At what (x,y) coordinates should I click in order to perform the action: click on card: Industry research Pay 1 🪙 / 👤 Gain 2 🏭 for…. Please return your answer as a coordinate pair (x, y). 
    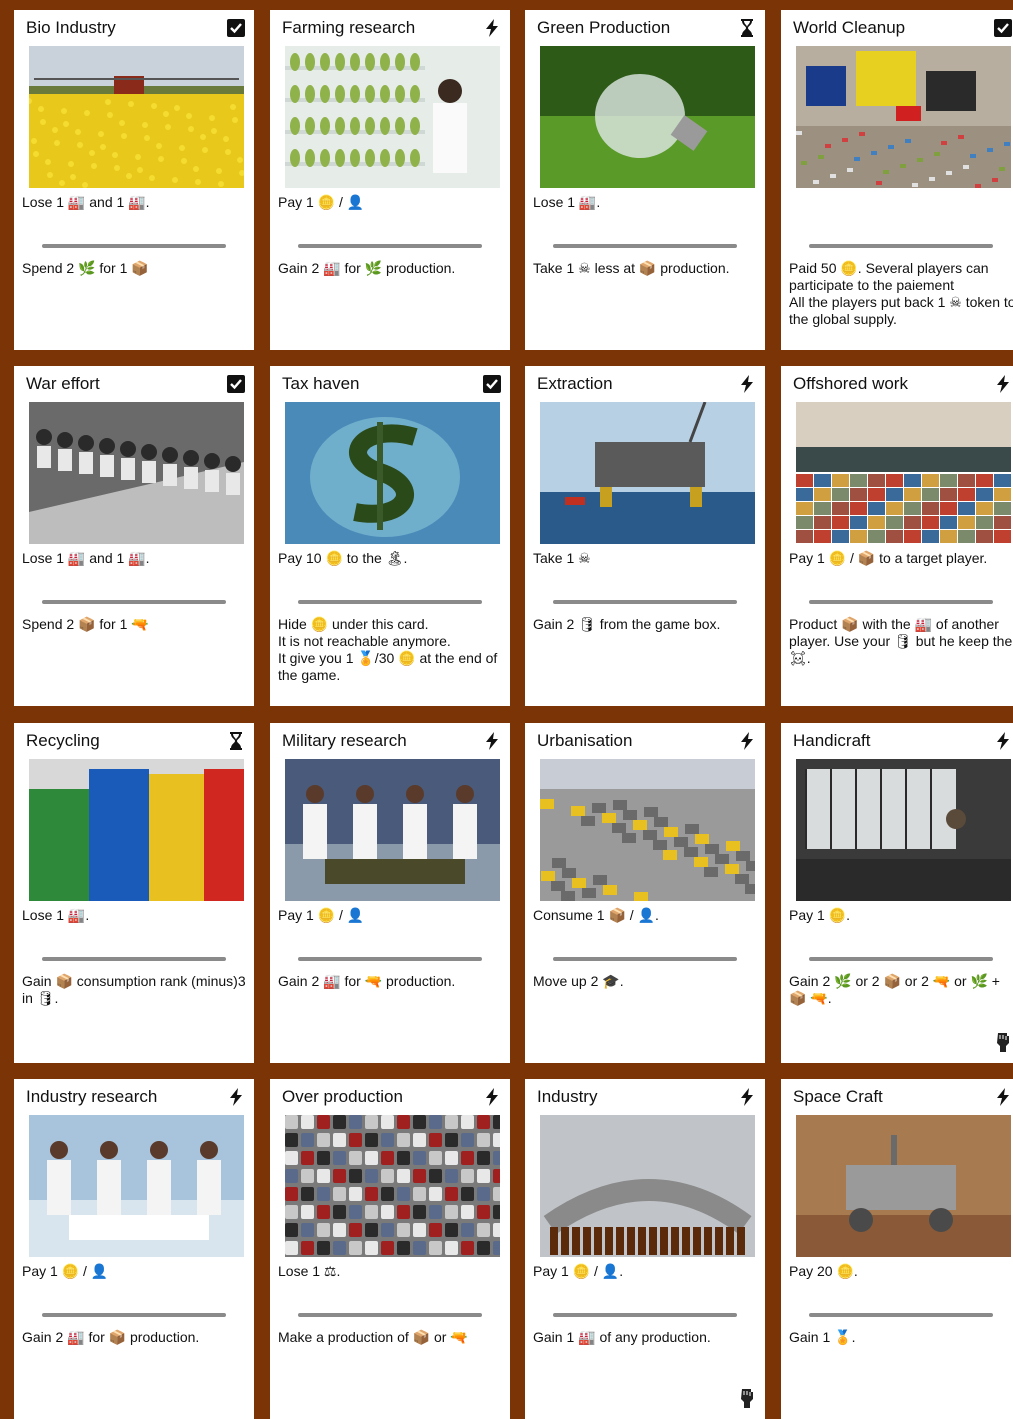
    Looking at the image, I should click on (134, 1249).